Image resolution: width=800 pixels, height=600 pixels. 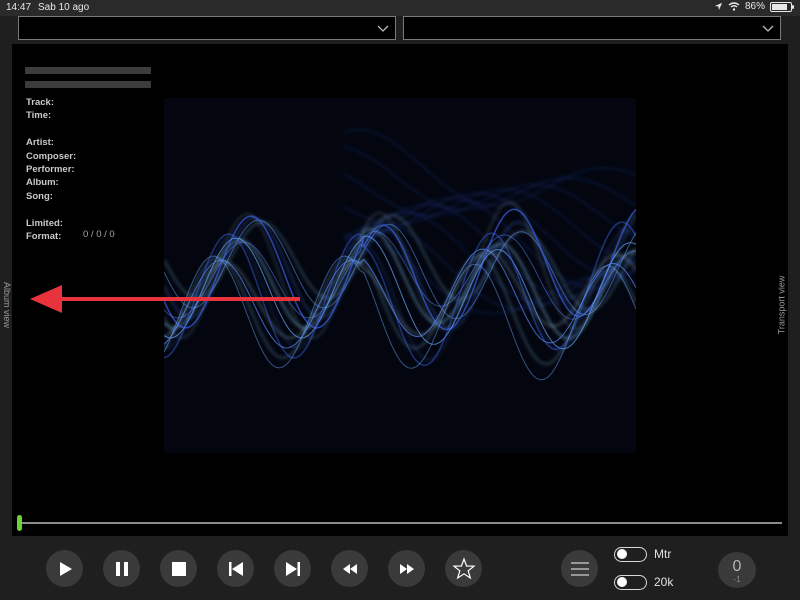 I want to click on menu-button, so click(x=579, y=568).